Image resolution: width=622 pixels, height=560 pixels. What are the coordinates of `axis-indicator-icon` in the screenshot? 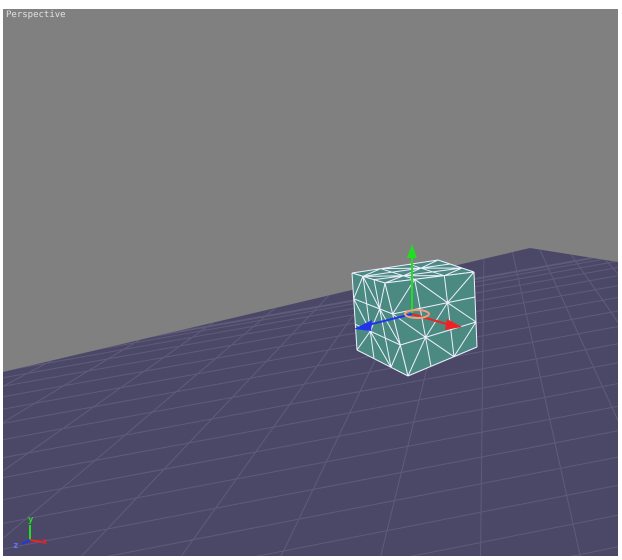 It's located at (32, 535).